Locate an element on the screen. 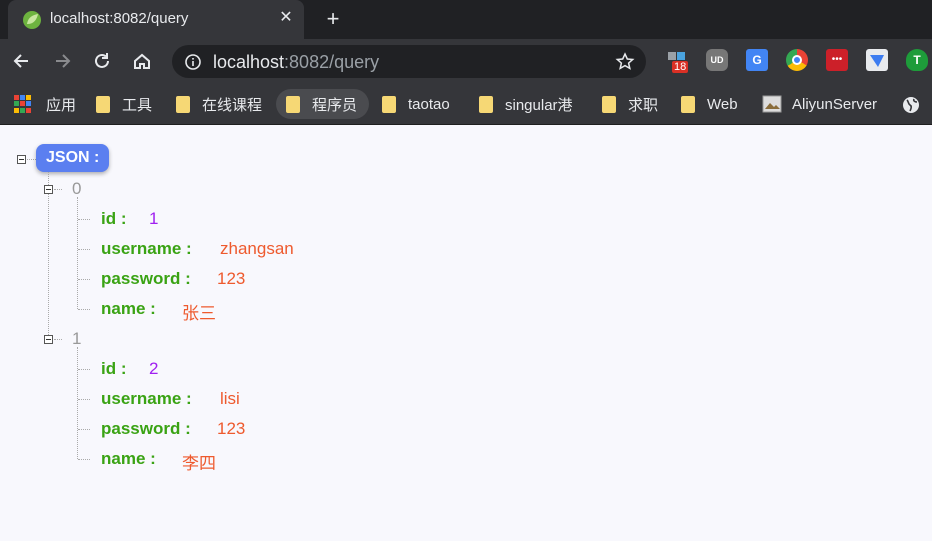 This screenshot has width=932, height=541. feishu-extension-icon is located at coordinates (877, 60).